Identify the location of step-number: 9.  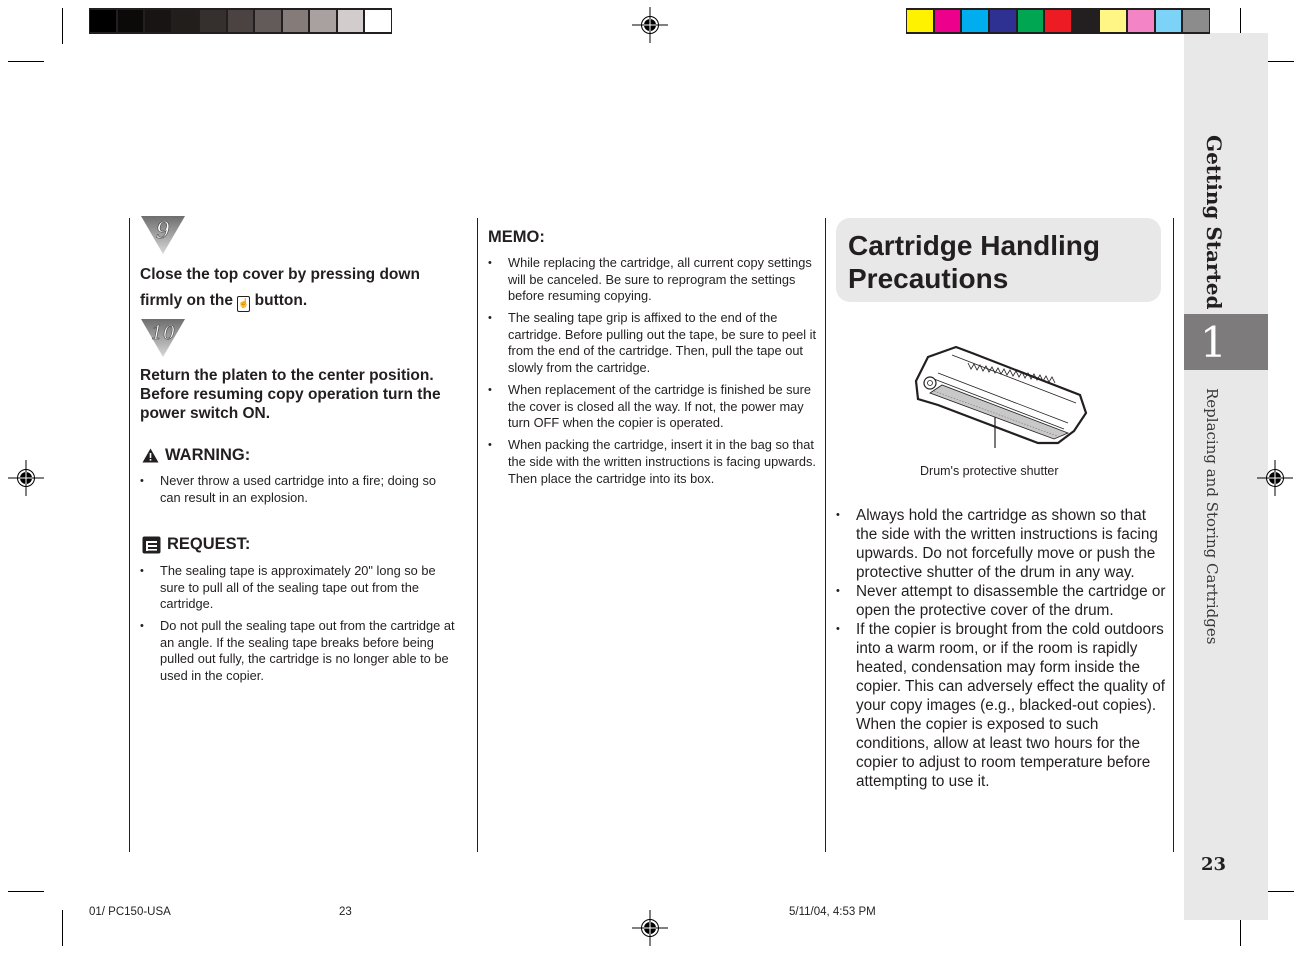
(163, 231).